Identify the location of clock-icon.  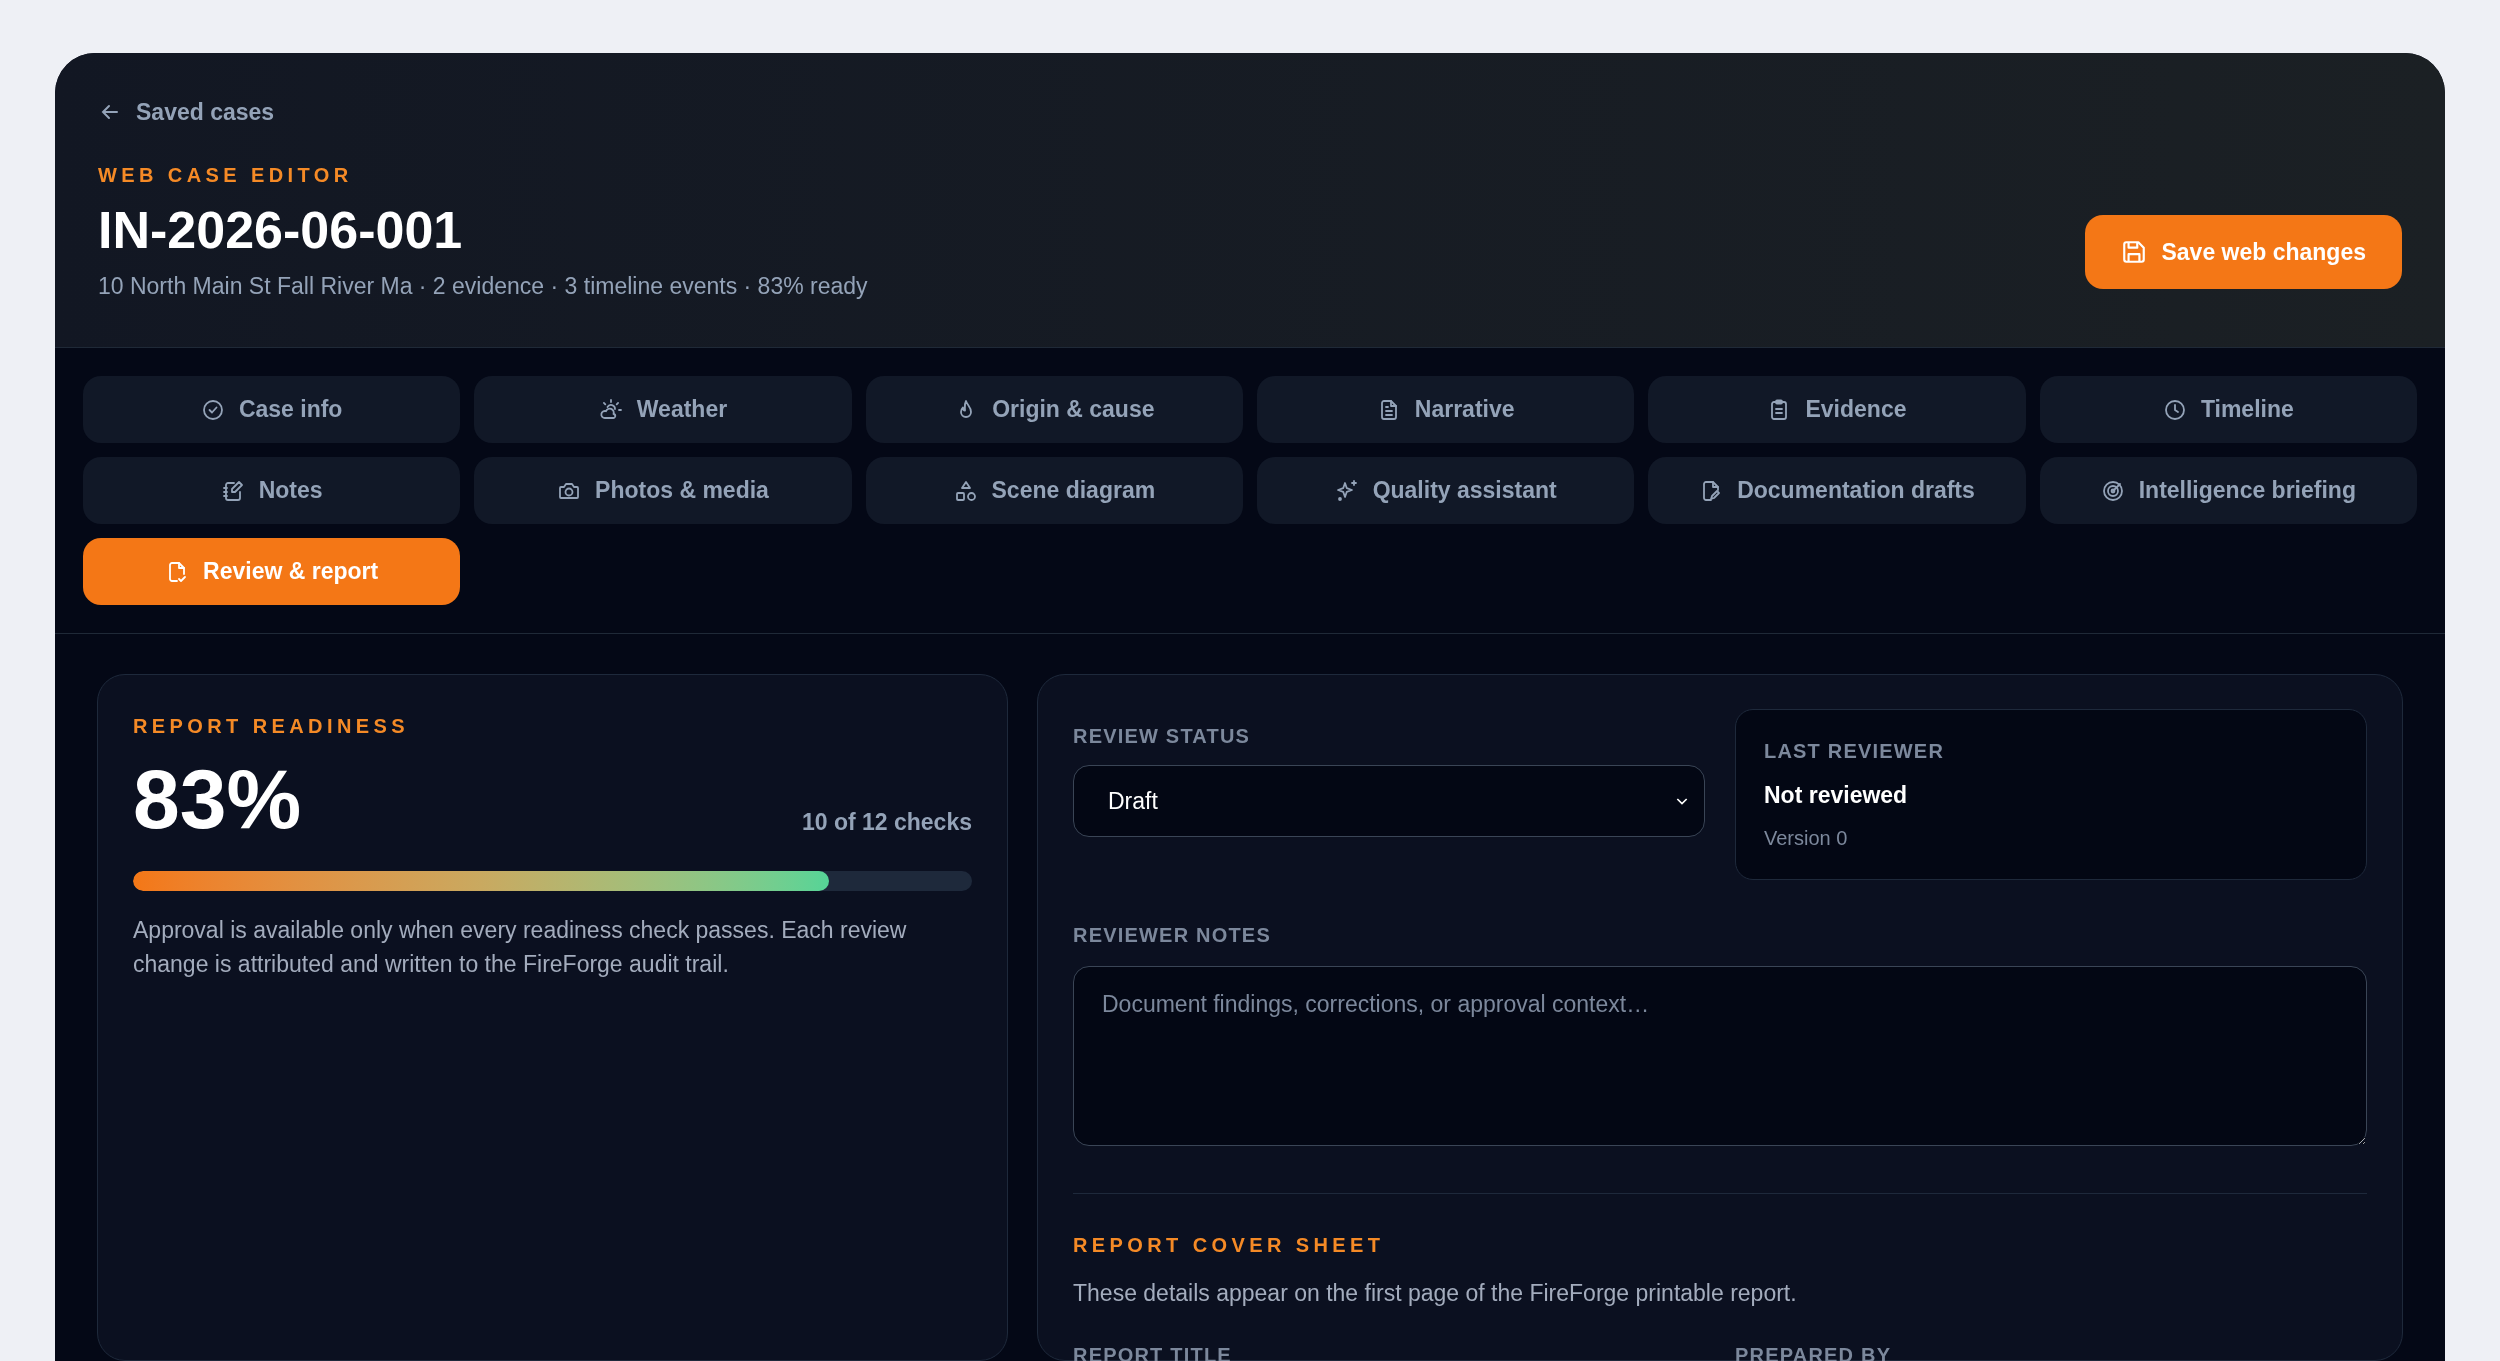
(2174, 409).